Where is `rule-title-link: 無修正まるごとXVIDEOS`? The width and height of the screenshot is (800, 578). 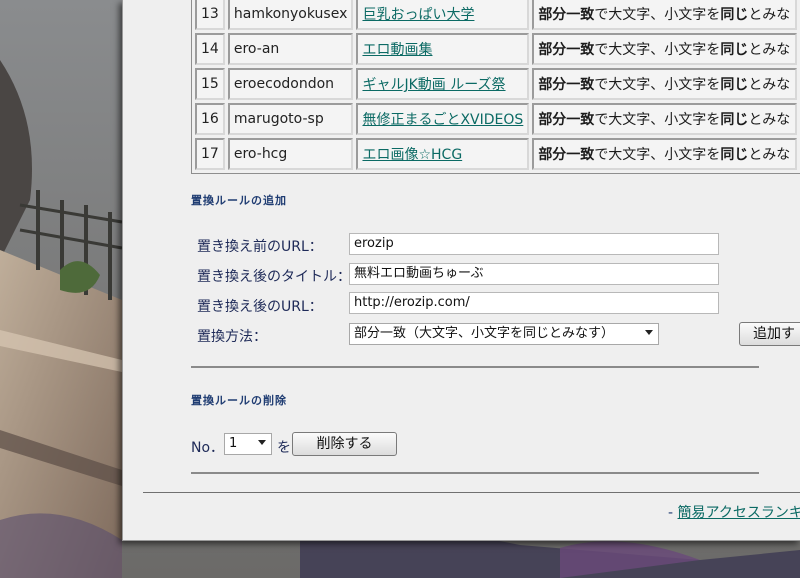
rule-title-link: 無修正まるごとXVIDEOS is located at coordinates (442, 120).